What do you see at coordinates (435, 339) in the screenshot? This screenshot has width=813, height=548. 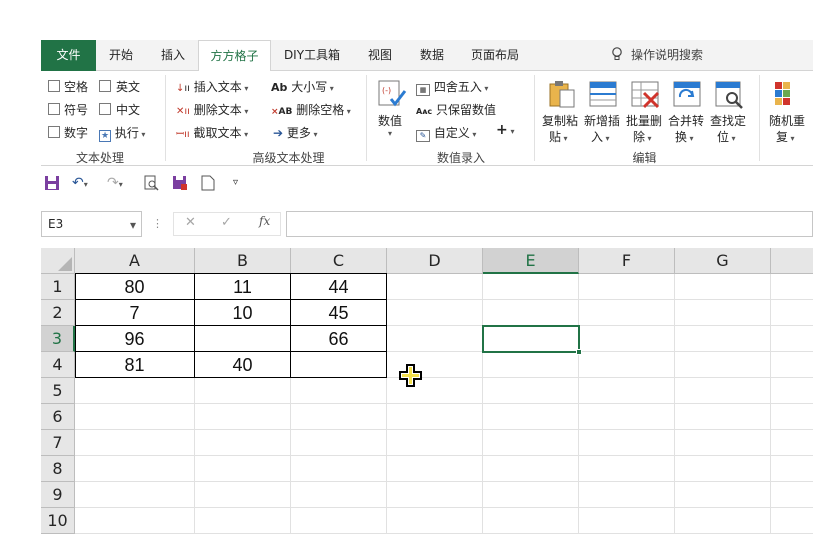 I see `cell-d3` at bounding box center [435, 339].